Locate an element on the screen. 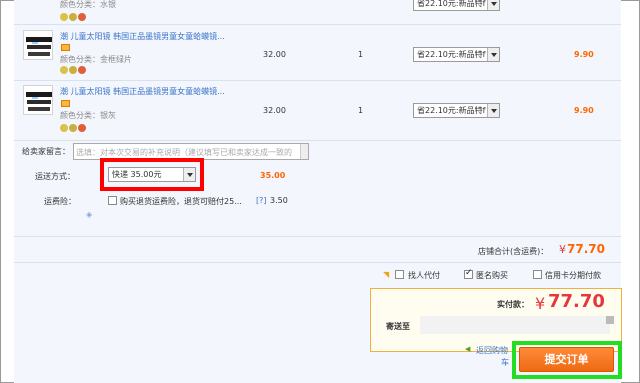 Image resolution: width=640 pixels, height=383 pixels. insurance-checkbox is located at coordinates (112, 200).